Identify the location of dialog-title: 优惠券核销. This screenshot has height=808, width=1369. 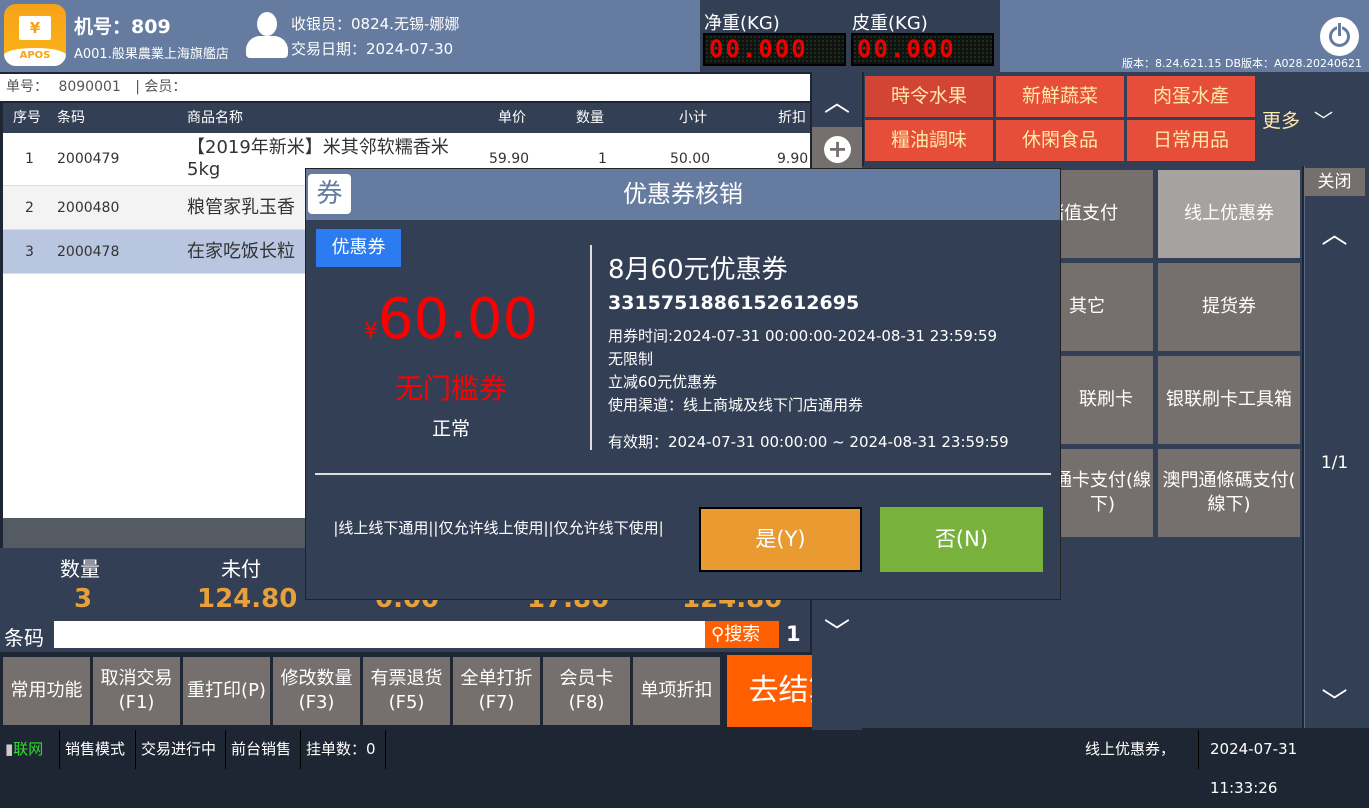
(683, 194).